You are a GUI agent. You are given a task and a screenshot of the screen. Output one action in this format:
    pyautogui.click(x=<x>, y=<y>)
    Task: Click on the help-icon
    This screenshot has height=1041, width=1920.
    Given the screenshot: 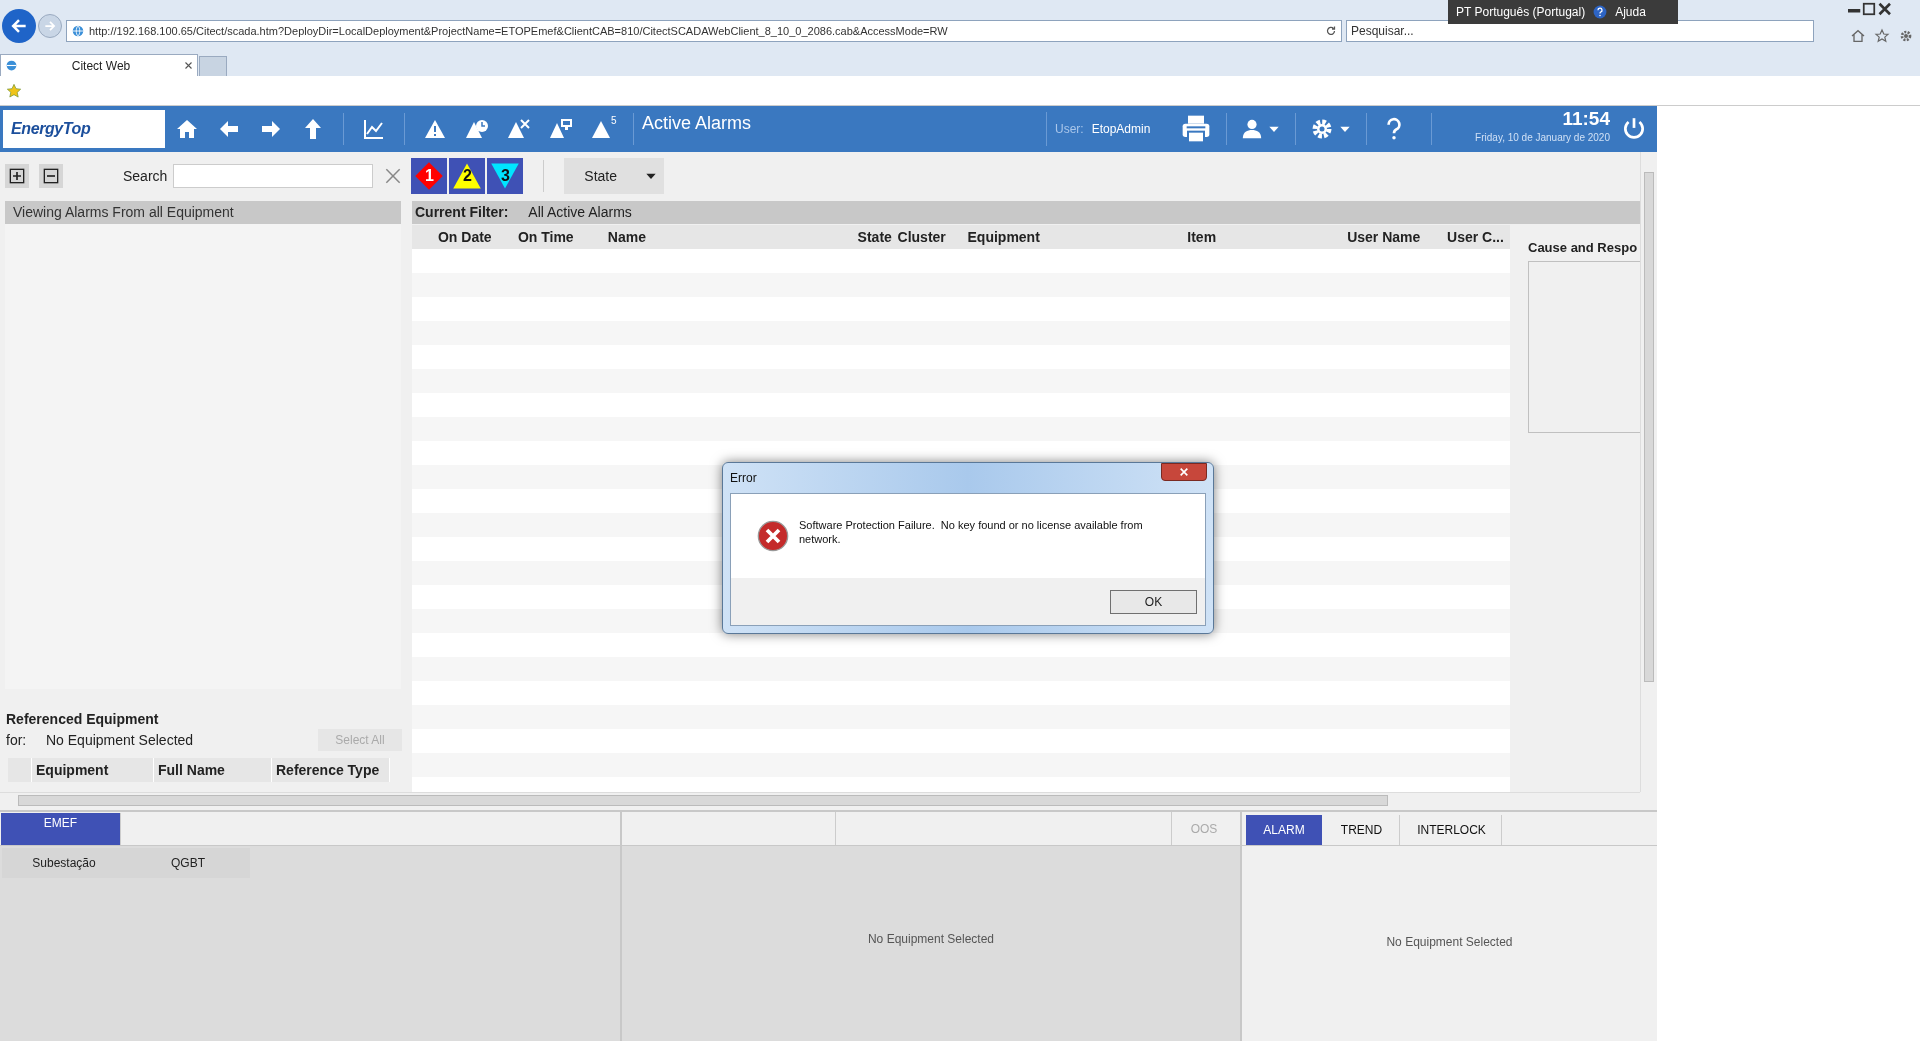 What is the action you would take?
    pyautogui.click(x=1600, y=12)
    